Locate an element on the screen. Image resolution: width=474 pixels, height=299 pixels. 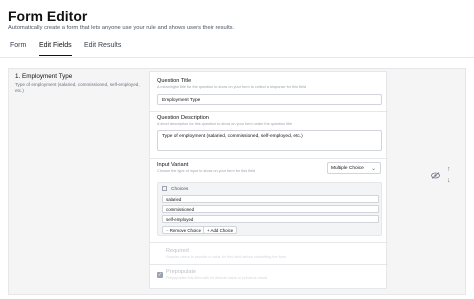
question-title-label: Question Title is located at coordinates (174, 81).